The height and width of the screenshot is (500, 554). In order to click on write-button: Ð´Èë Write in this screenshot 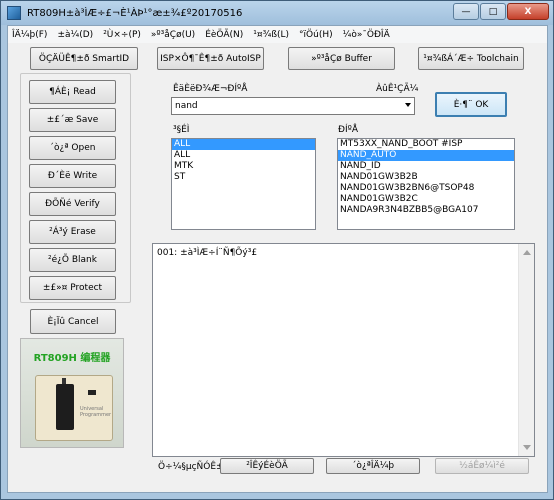, I will do `click(72, 176)`.